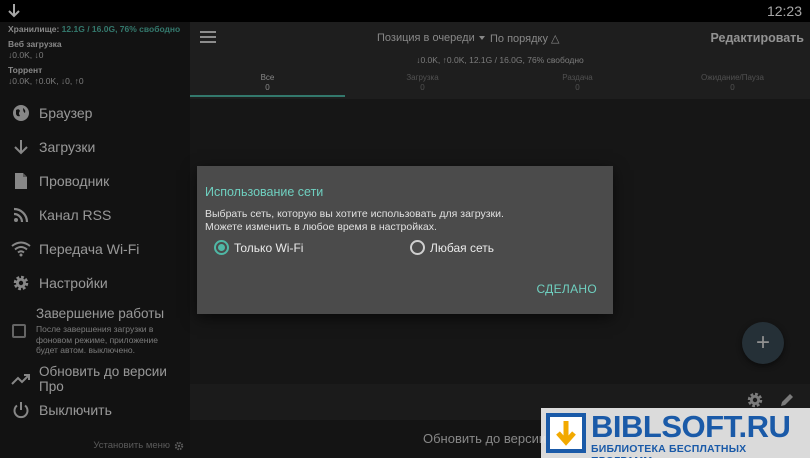 This screenshot has height=458, width=810. Describe the element at coordinates (669, 450) in the screenshot. I see `watermark-tagline: БИБЛИОТЕКА БЕСПЛАТНЫХ ПРОГРАММ` at that location.